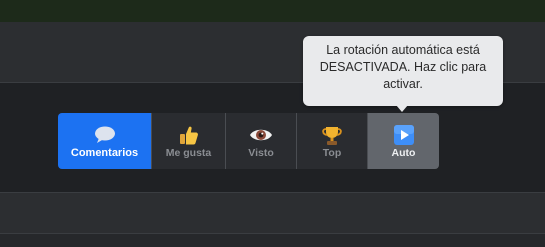 The image size is (545, 247). I want to click on play-button-icon, so click(404, 135).